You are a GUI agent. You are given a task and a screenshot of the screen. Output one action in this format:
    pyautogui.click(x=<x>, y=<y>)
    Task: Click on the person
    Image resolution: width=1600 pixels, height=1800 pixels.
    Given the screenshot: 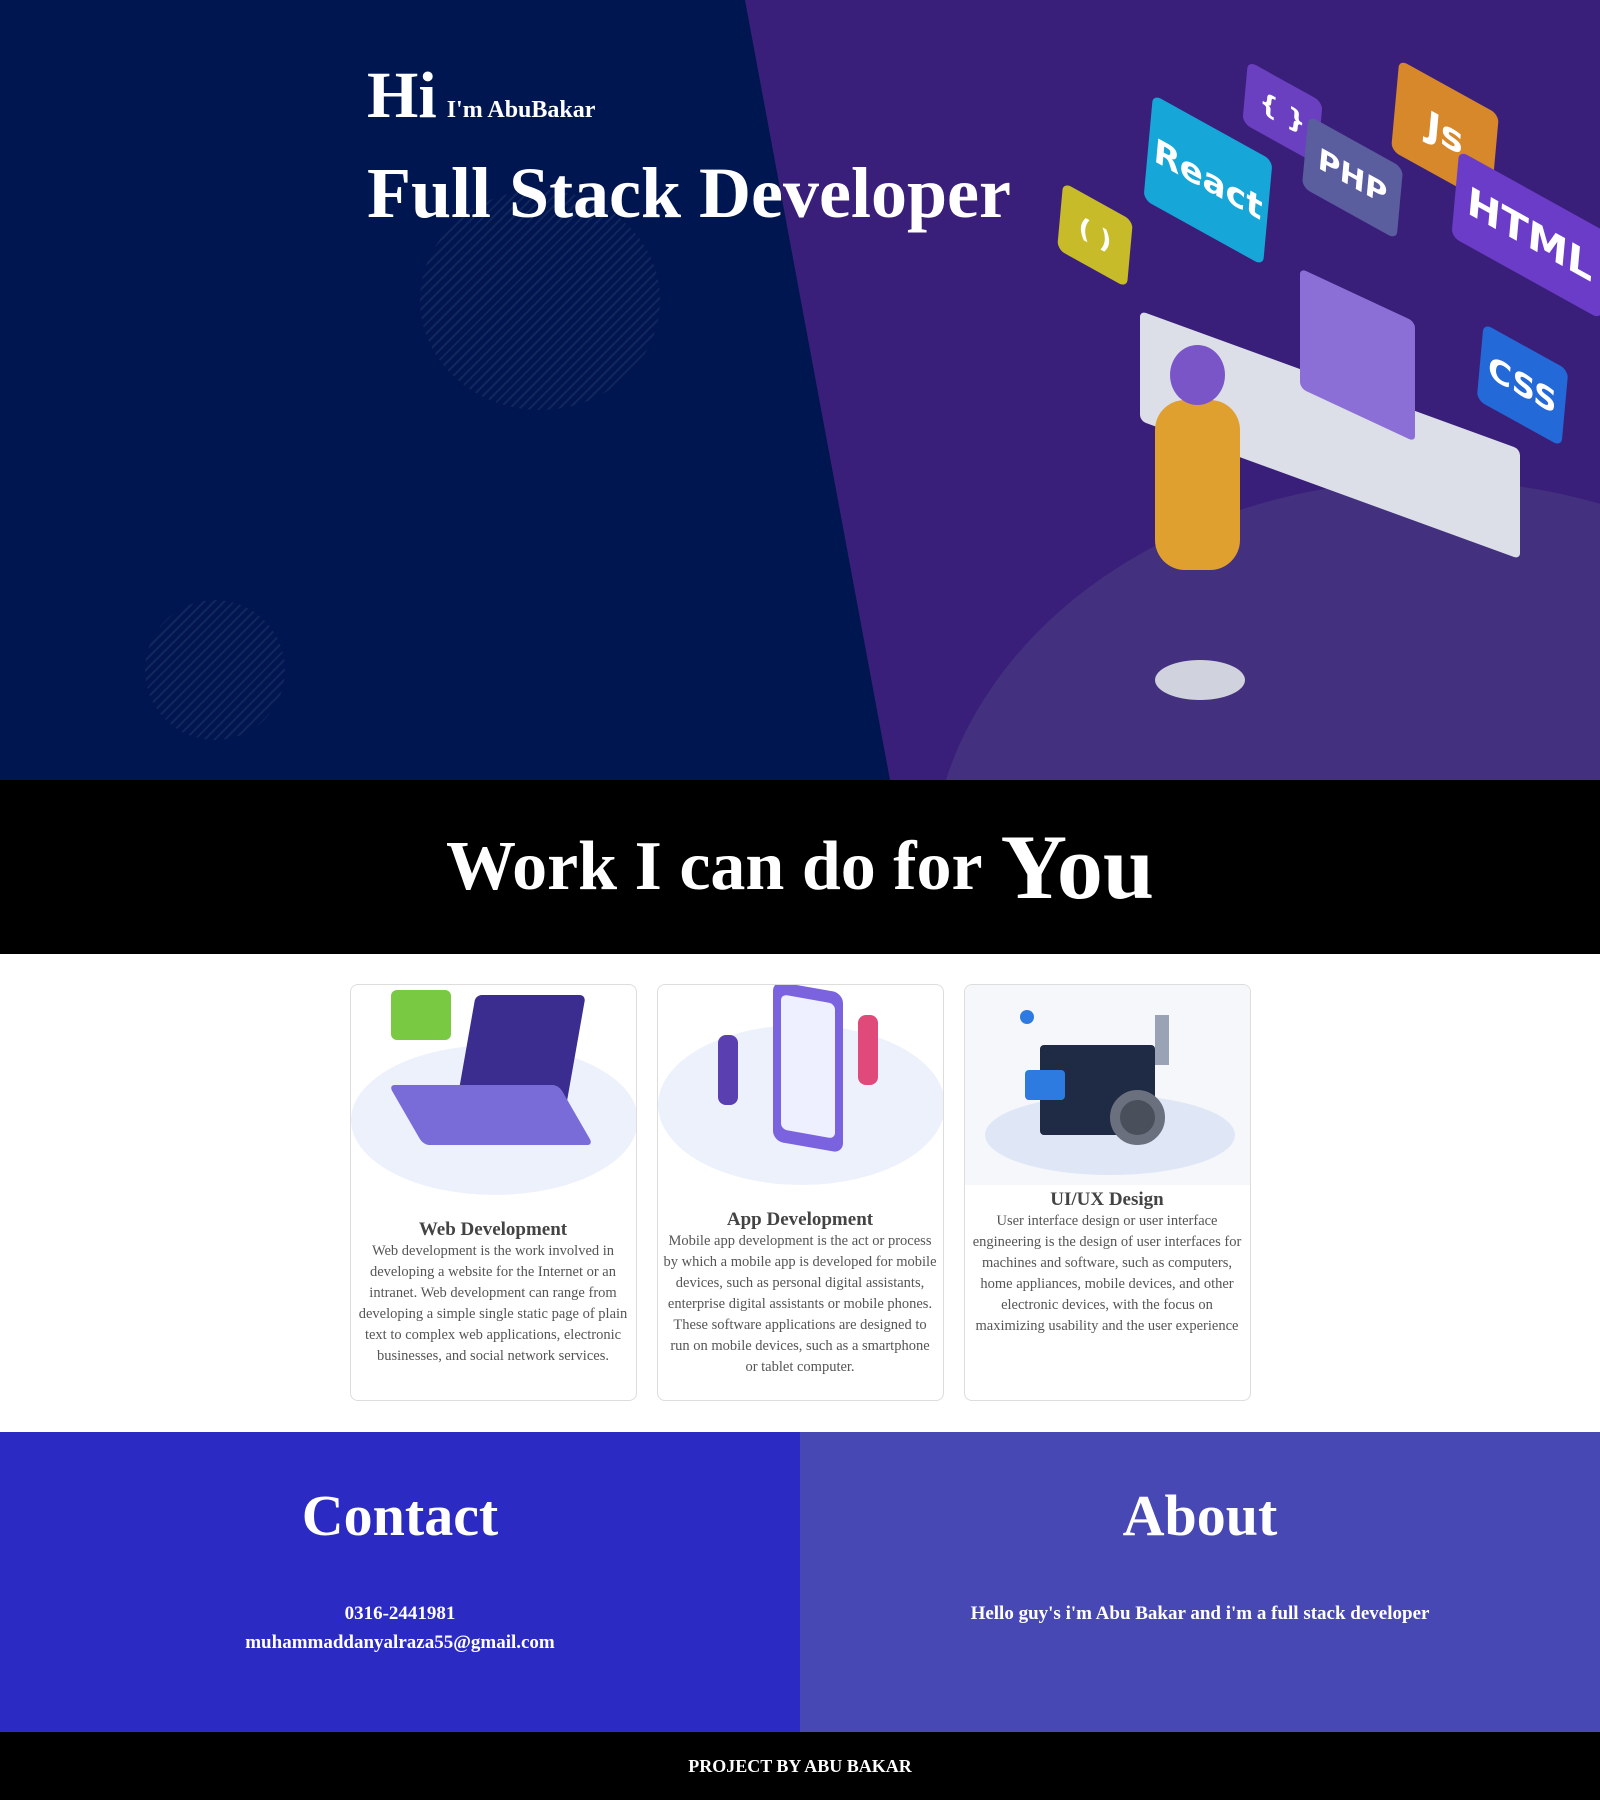 What is the action you would take?
    pyautogui.click(x=1197, y=485)
    